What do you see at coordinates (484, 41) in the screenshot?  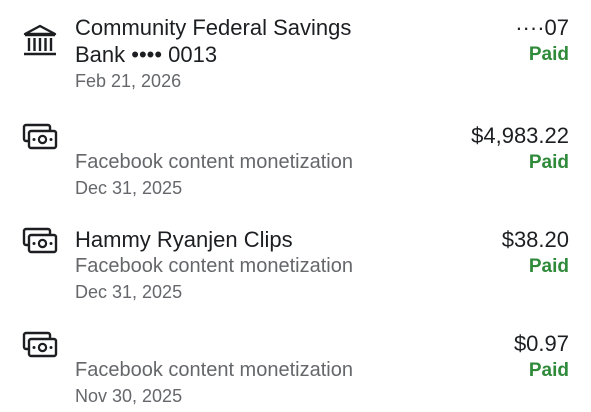 I see `payout-amount-col: ····07 Paid` at bounding box center [484, 41].